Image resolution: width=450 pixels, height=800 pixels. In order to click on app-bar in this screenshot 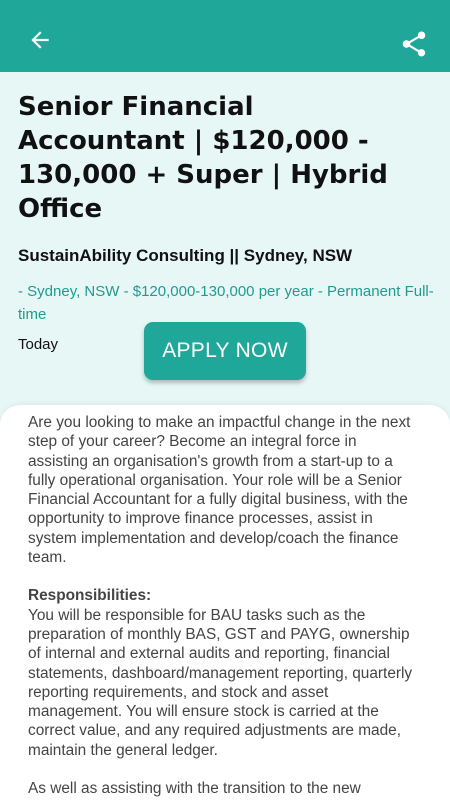, I will do `click(225, 36)`.